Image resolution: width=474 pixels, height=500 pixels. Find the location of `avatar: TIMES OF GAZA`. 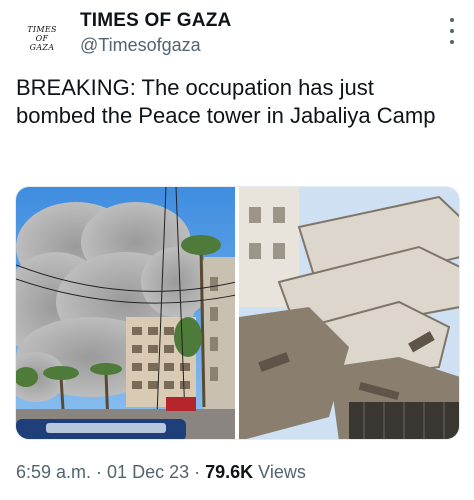

avatar: TIMES OF GAZA is located at coordinates (42, 38).